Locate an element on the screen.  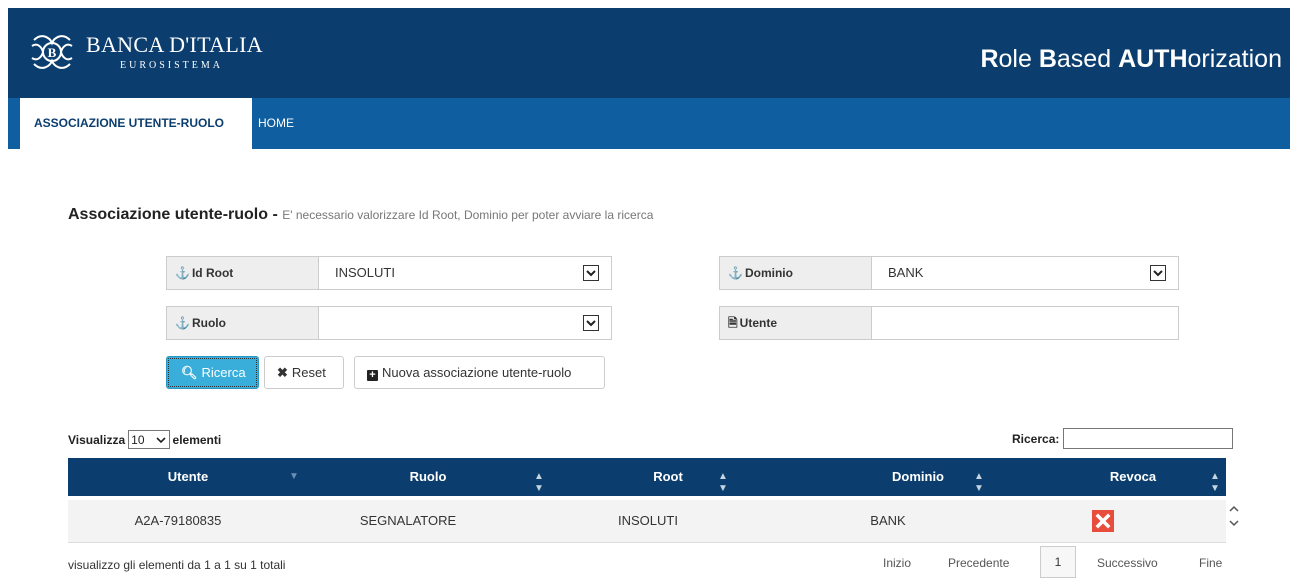
close-icon: ✖ is located at coordinates (282, 372).